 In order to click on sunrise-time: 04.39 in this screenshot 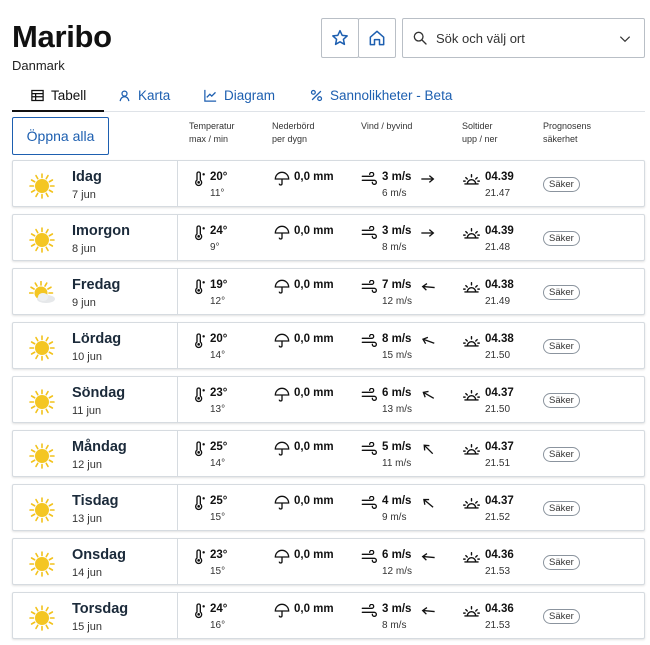, I will do `click(499, 177)`.